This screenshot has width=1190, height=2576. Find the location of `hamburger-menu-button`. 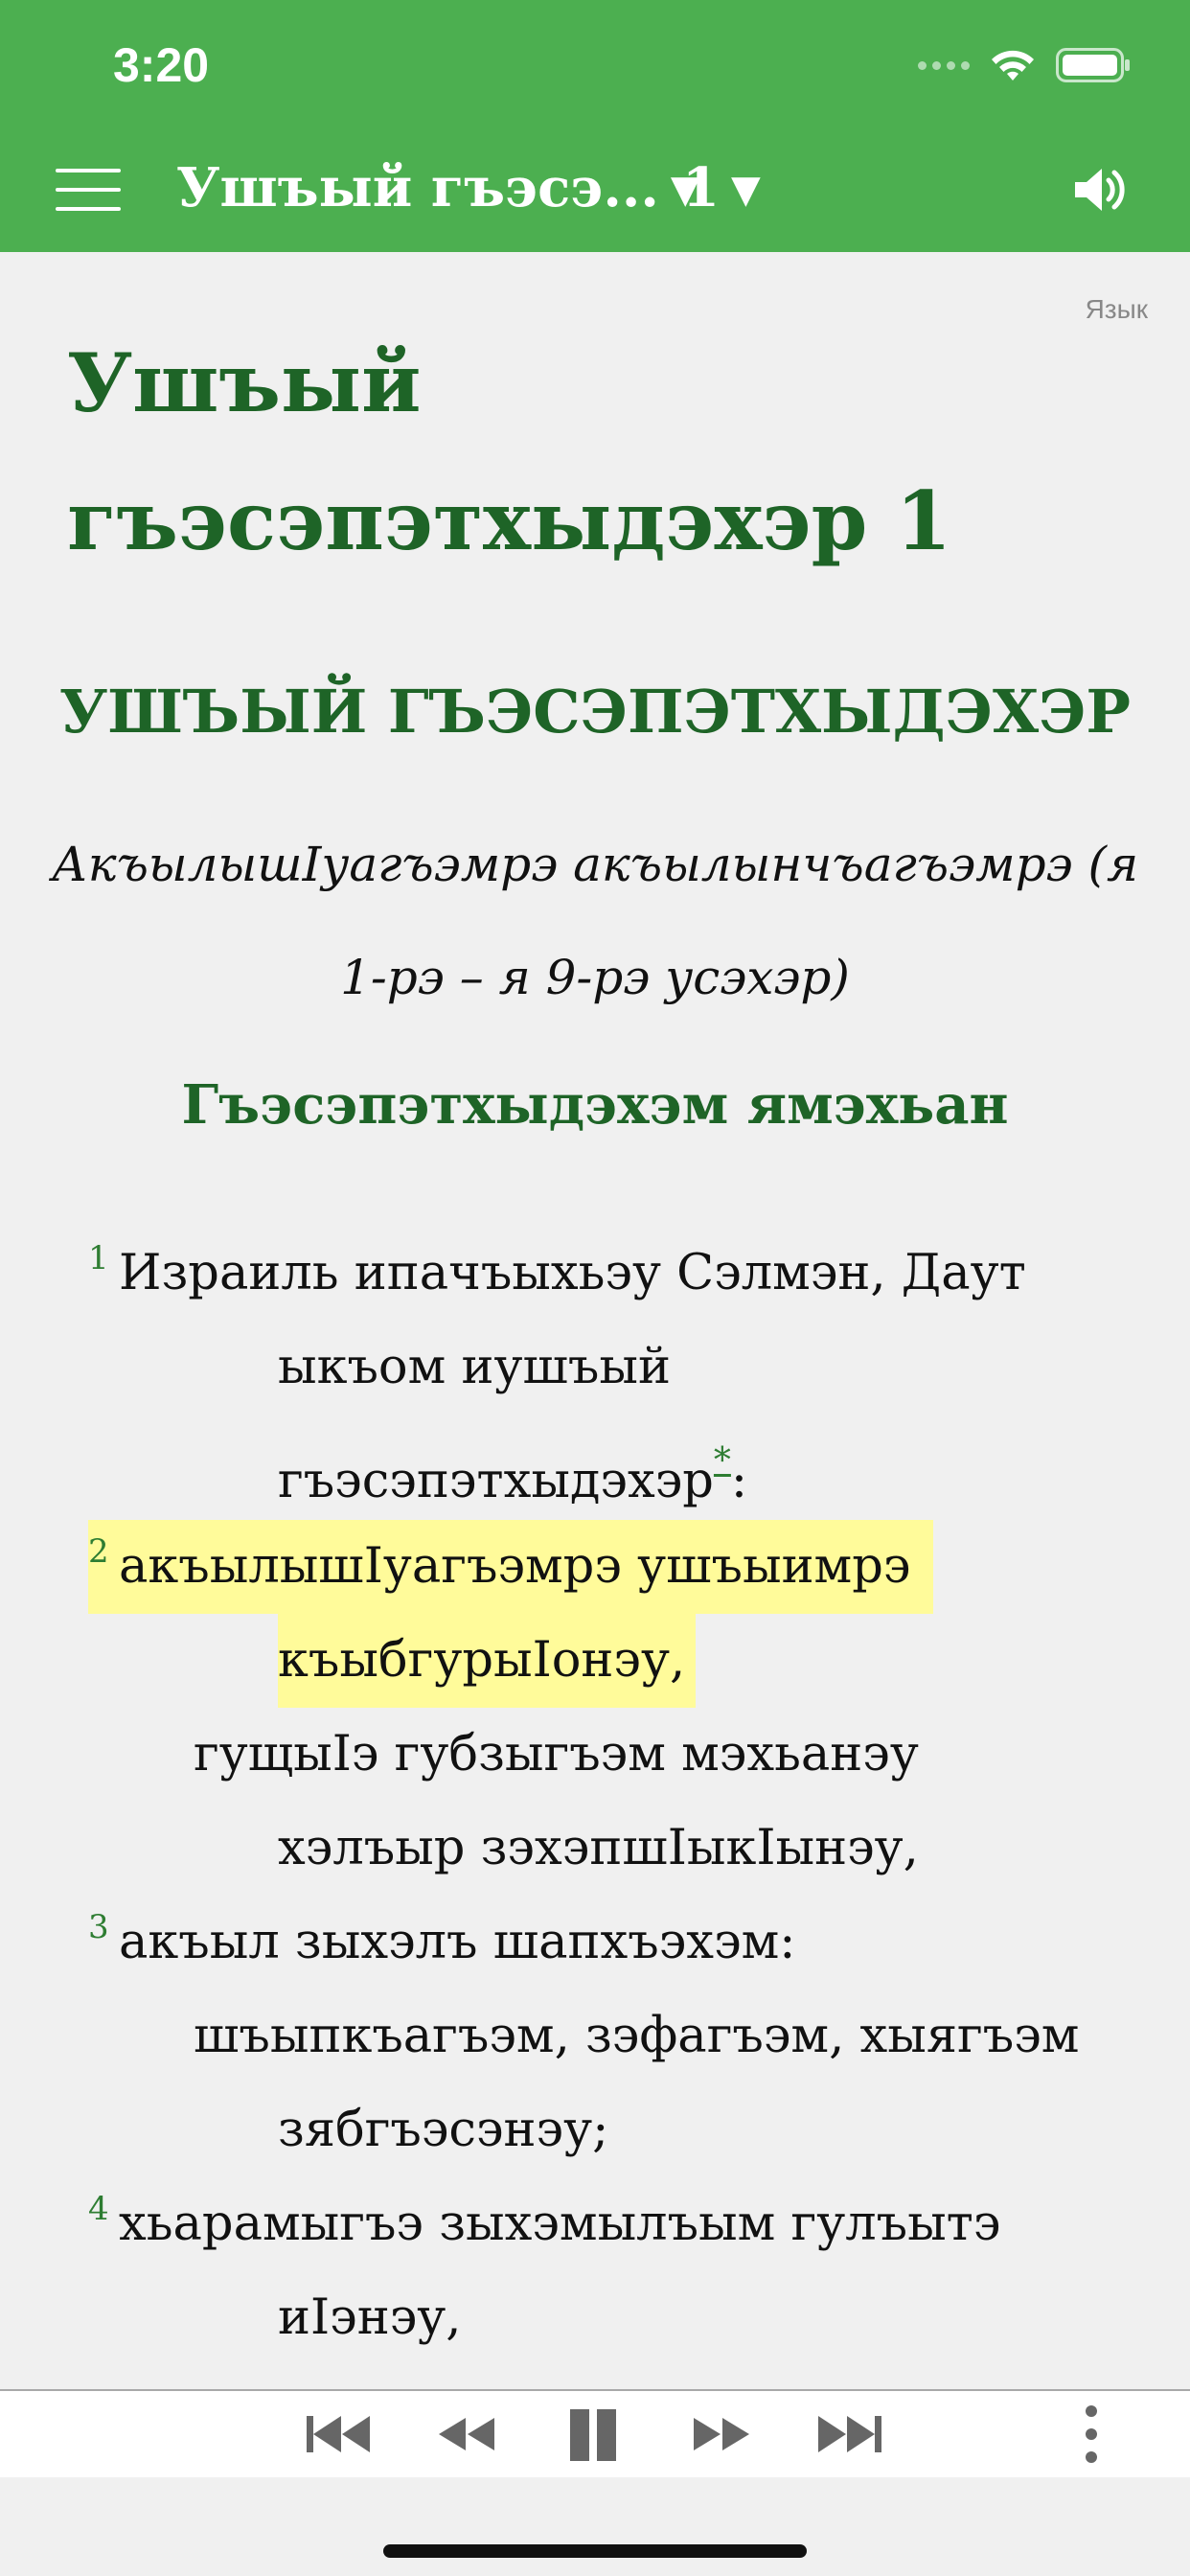

hamburger-menu-button is located at coordinates (89, 191).